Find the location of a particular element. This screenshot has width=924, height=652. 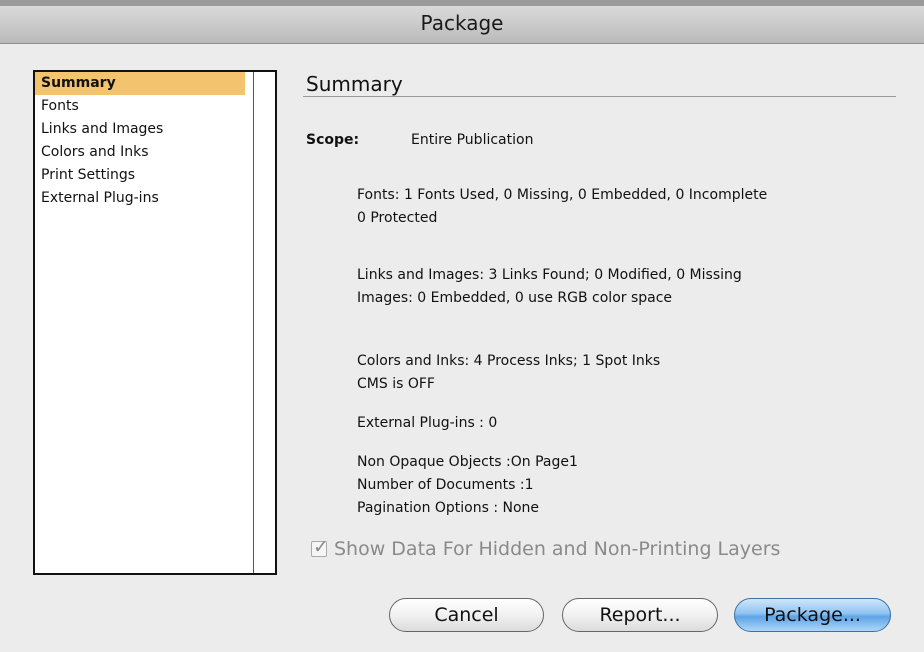

fonts-protected-line: 0 Protected is located at coordinates (397, 218).